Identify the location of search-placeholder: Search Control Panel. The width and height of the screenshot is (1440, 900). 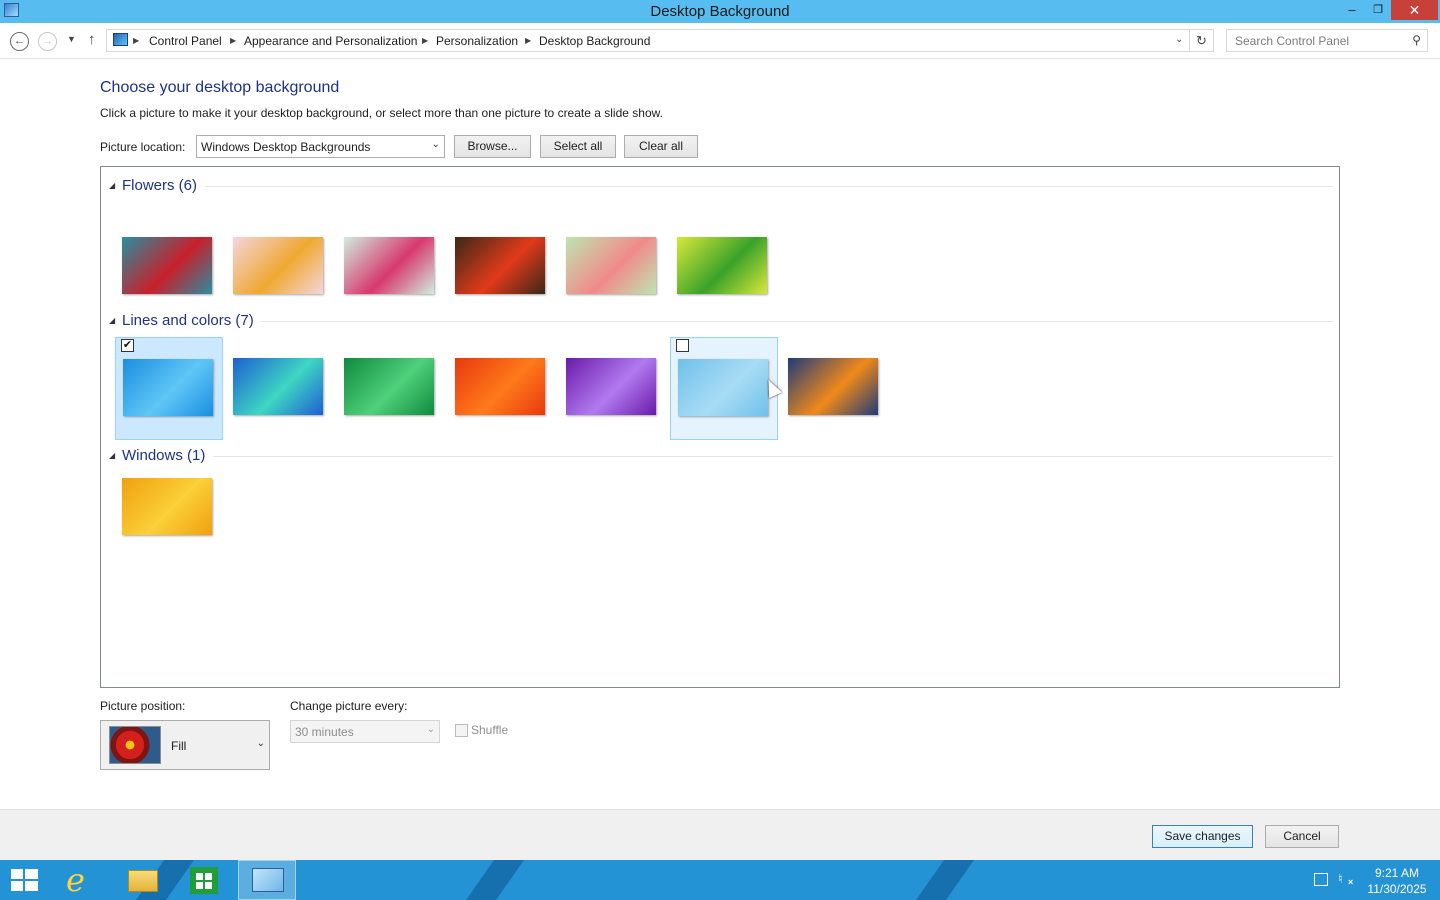
(1292, 41).